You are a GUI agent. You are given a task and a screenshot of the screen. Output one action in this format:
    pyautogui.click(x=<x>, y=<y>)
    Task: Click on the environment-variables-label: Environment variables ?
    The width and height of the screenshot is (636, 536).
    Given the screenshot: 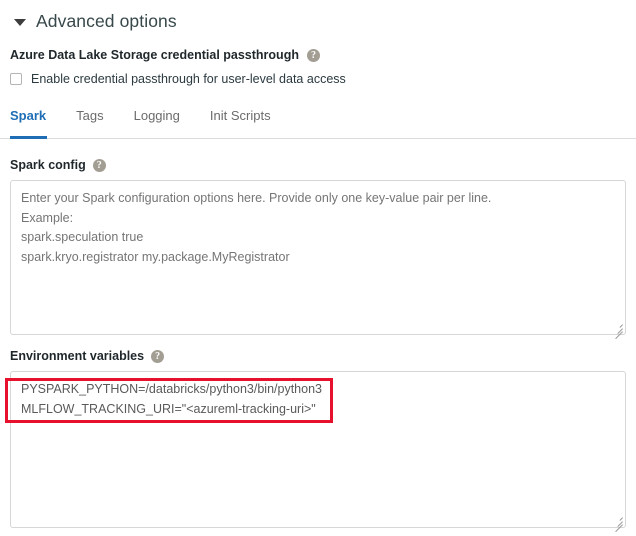 What is the action you would take?
    pyautogui.click(x=318, y=356)
    